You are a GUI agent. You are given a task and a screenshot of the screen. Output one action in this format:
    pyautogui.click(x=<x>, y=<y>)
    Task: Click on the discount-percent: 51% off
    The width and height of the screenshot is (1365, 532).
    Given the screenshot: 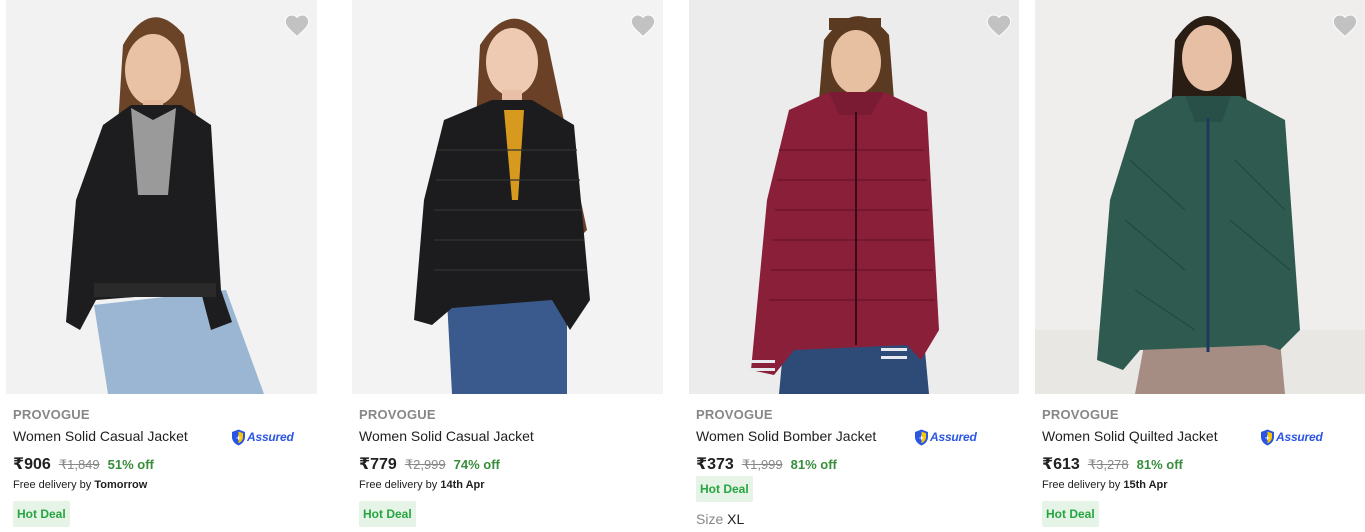 What is the action you would take?
    pyautogui.click(x=130, y=464)
    